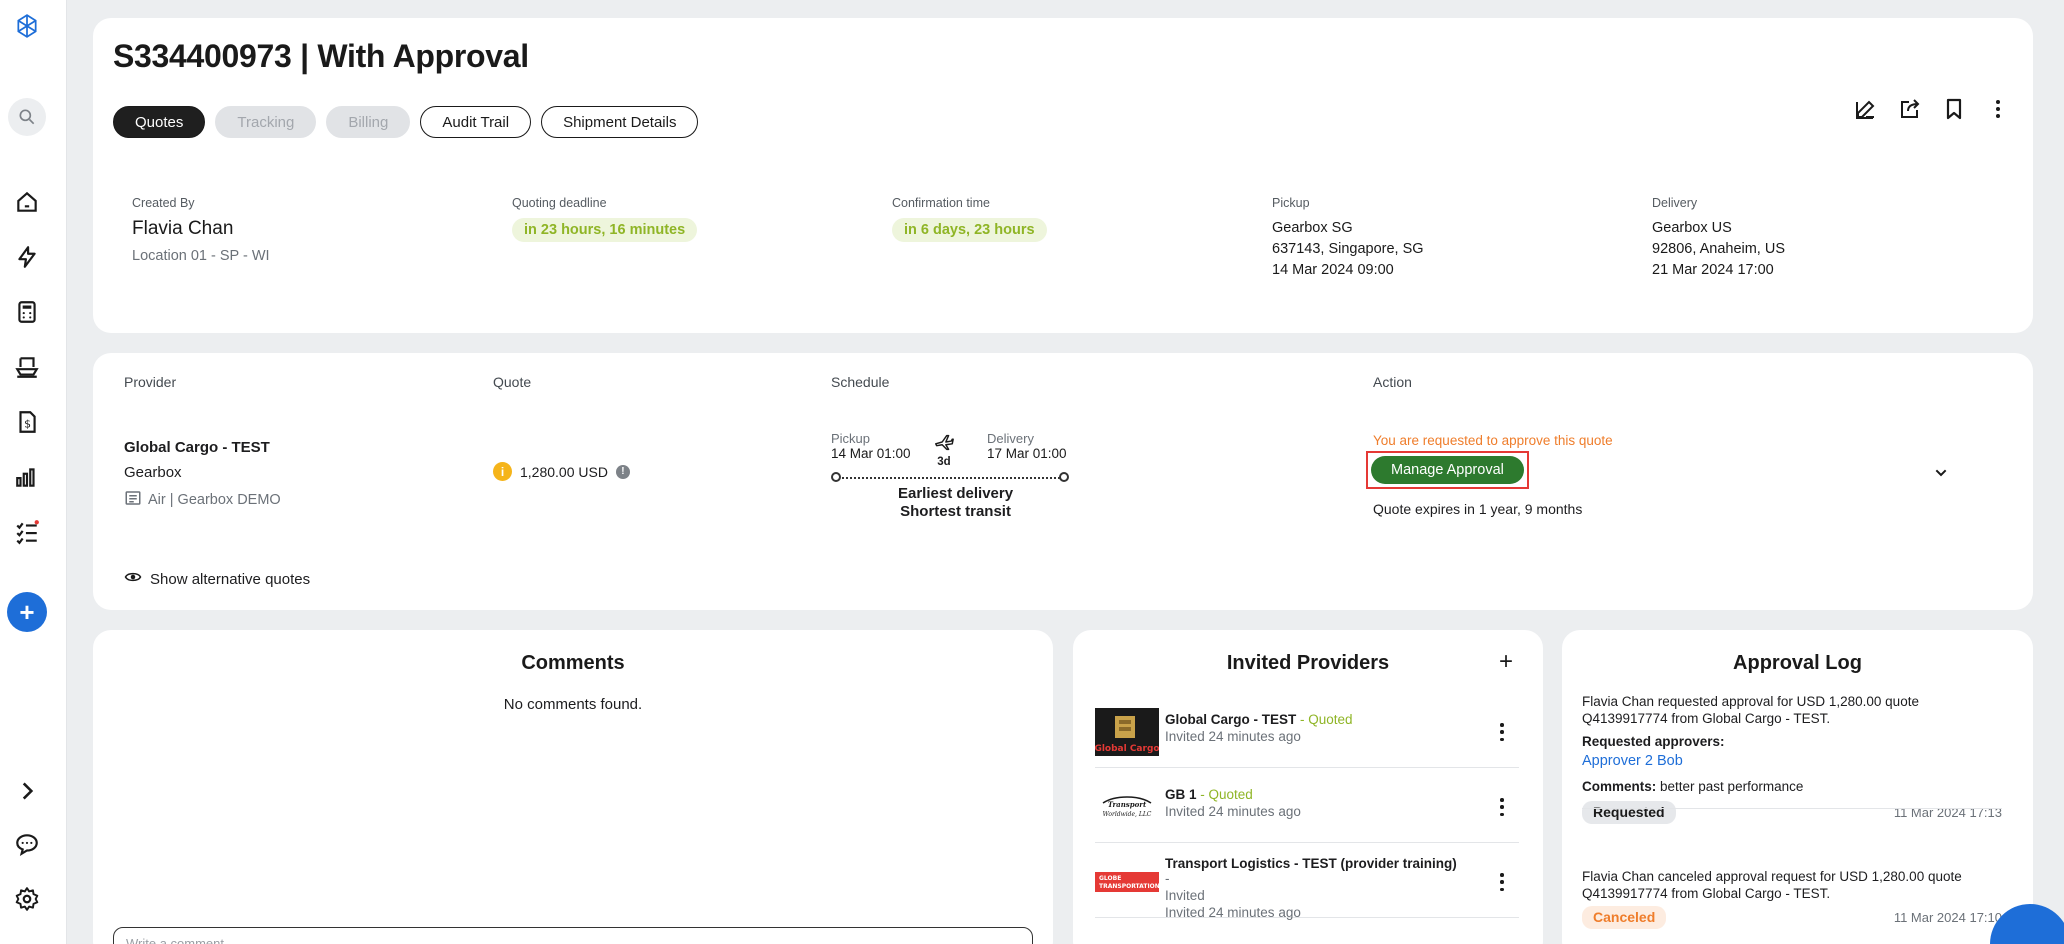 Image resolution: width=2064 pixels, height=944 pixels. Describe the element at coordinates (1730, 786) in the screenshot. I see `log-comment: better past performance` at that location.